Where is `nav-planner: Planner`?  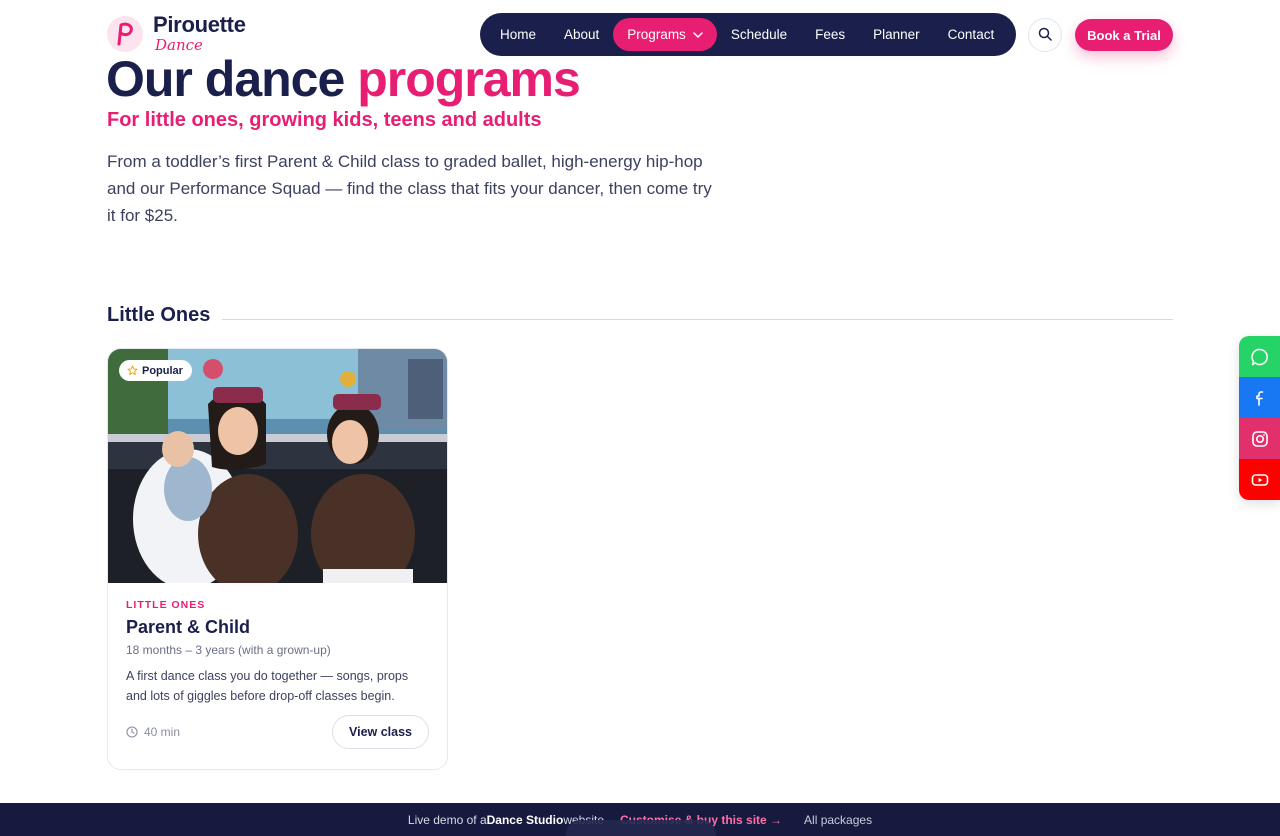 nav-planner: Planner is located at coordinates (896, 34).